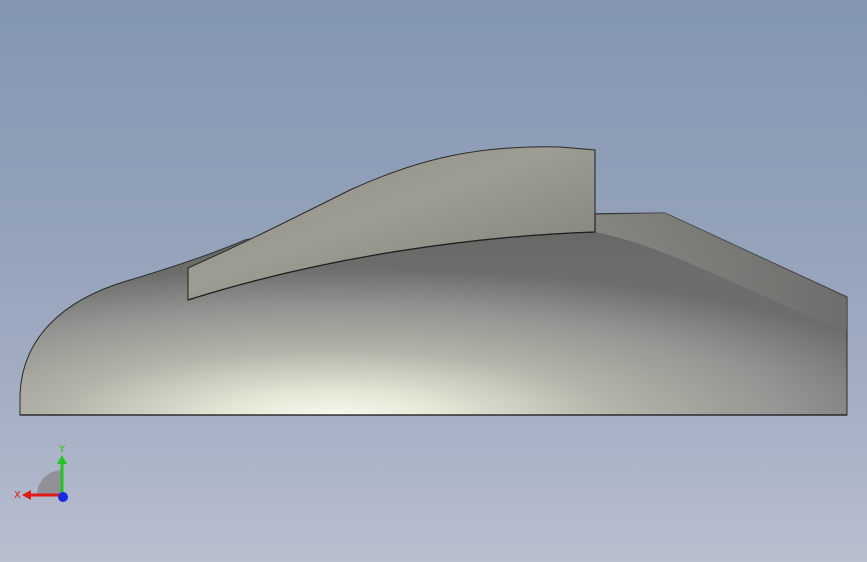 This screenshot has height=562, width=867. Describe the element at coordinates (49, 482) in the screenshot. I see `triad-plane-indicator` at that location.